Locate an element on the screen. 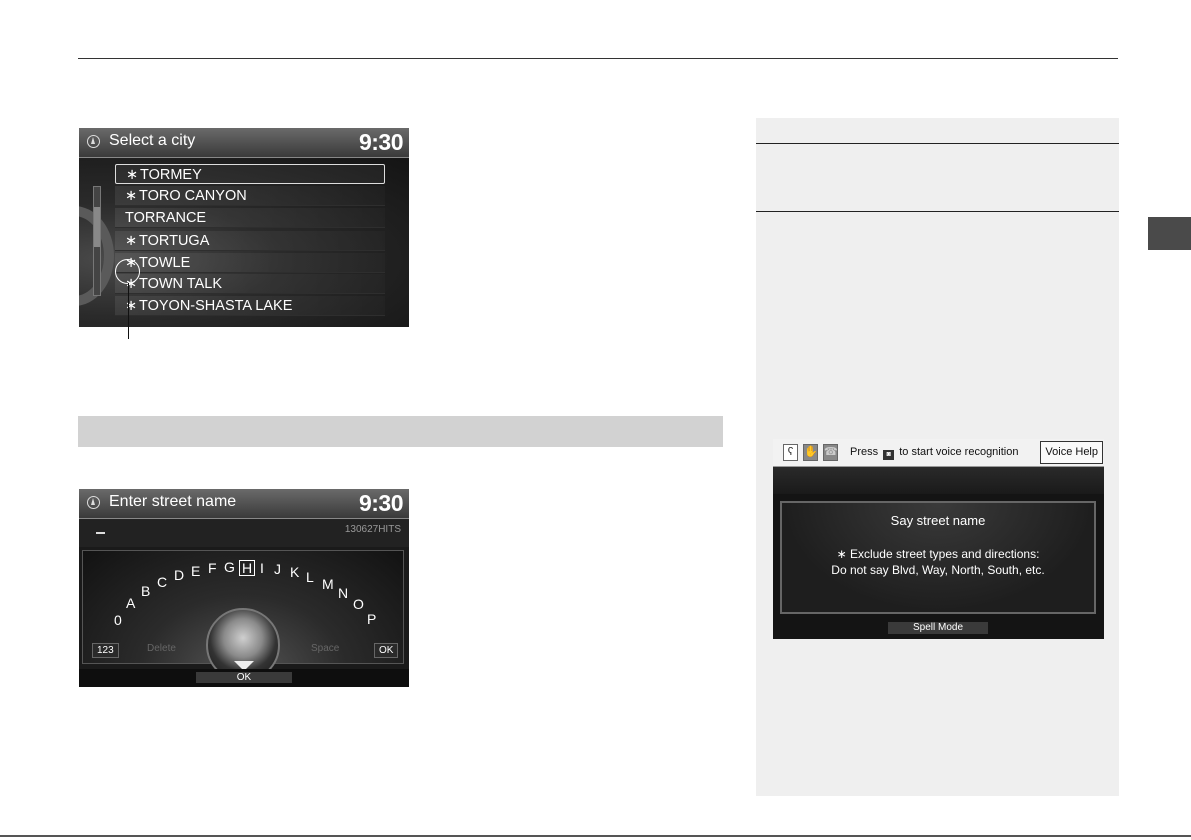 The width and height of the screenshot is (1191, 840). street-input: 130627HITS is located at coordinates (244, 533).